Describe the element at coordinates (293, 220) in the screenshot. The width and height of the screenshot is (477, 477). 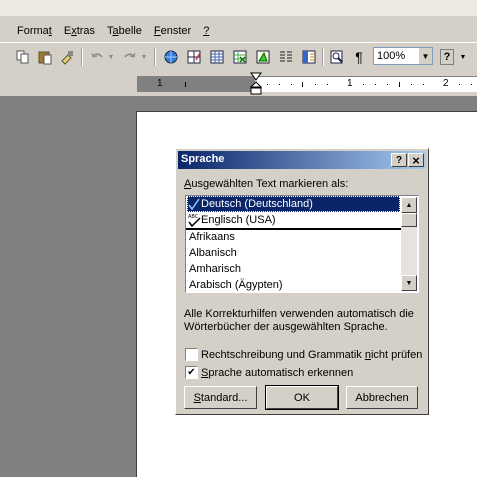
I see `list-item: ABC Englisch (USA)` at that location.